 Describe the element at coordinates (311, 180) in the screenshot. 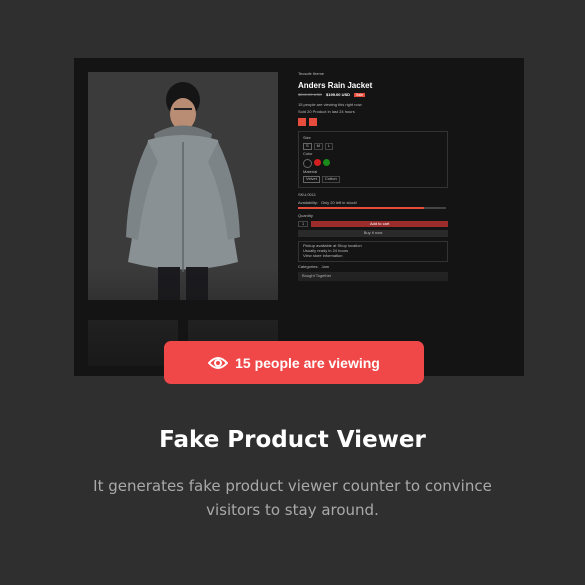

I see `material-option: Velvet` at that location.